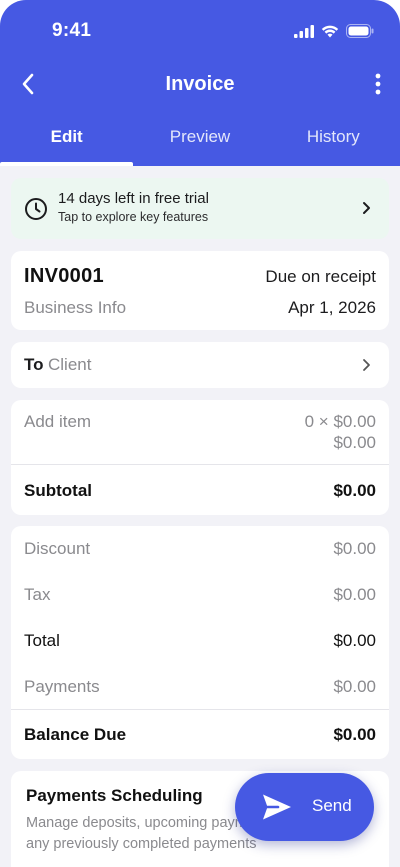  What do you see at coordinates (72, 30) in the screenshot?
I see `status-time: 9:41` at bounding box center [72, 30].